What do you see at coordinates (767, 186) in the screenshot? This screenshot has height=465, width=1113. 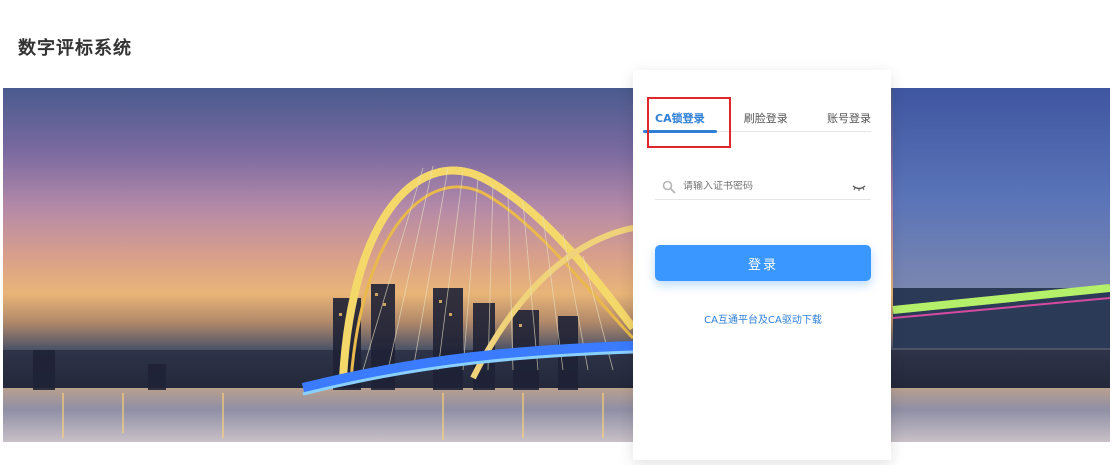 I see `password-input` at bounding box center [767, 186].